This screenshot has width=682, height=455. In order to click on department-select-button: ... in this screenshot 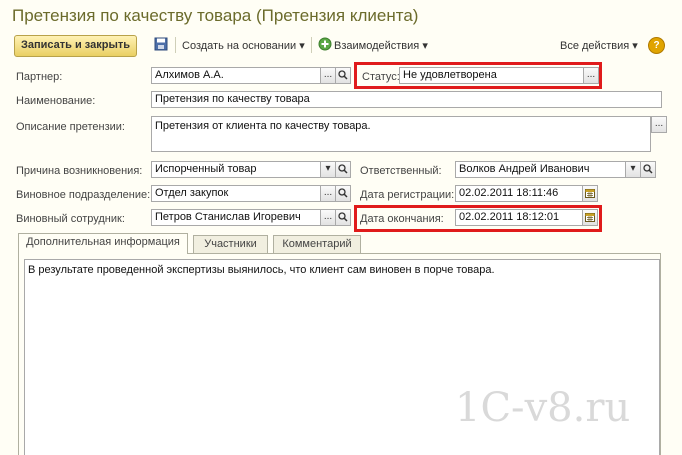, I will do `click(328, 193)`.